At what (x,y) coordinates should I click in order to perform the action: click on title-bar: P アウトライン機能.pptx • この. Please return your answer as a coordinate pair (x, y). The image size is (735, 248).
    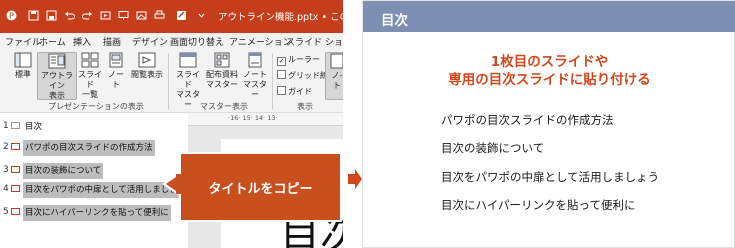
    Looking at the image, I should click on (171, 16).